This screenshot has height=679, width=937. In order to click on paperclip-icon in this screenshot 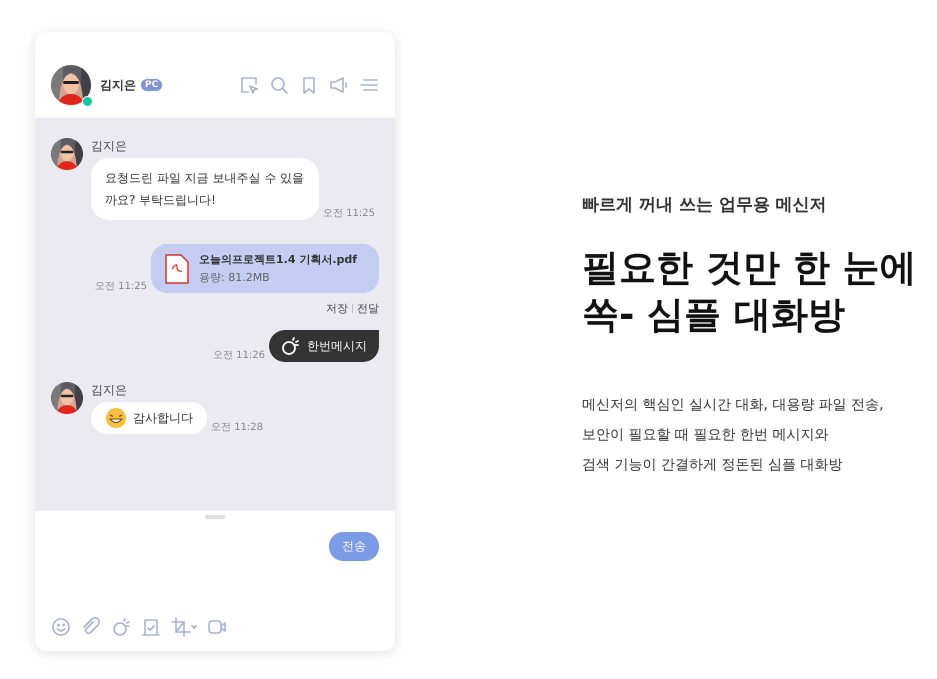, I will do `click(91, 627)`.